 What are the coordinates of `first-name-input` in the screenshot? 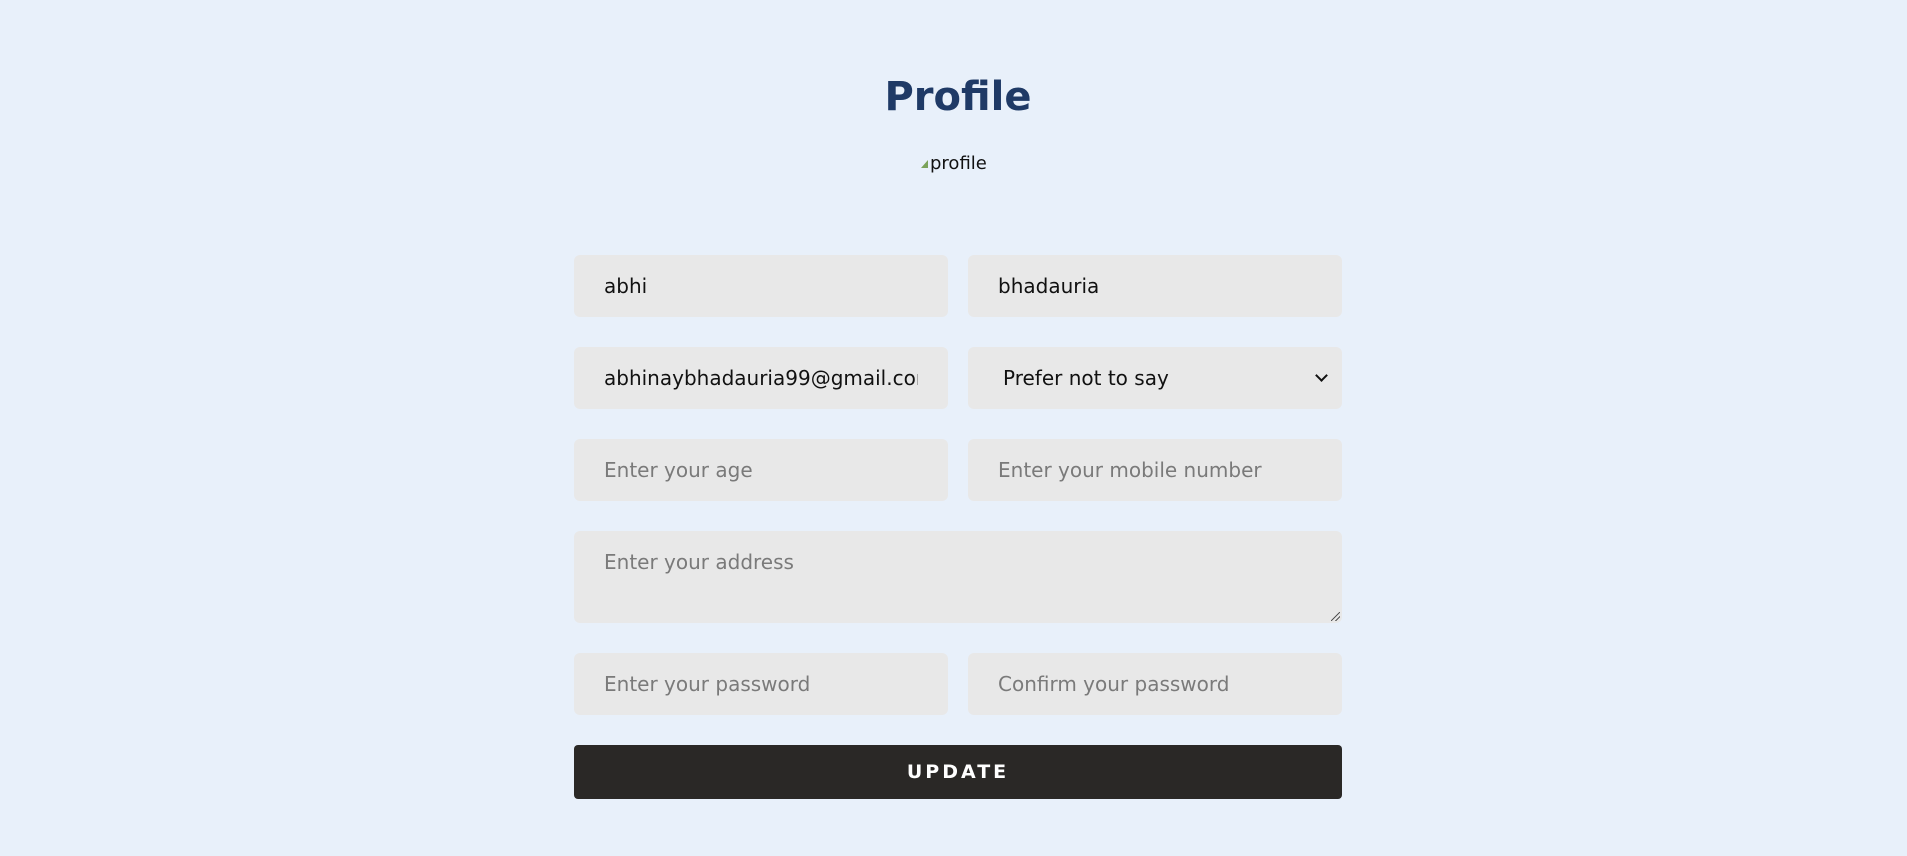 It's located at (761, 286).